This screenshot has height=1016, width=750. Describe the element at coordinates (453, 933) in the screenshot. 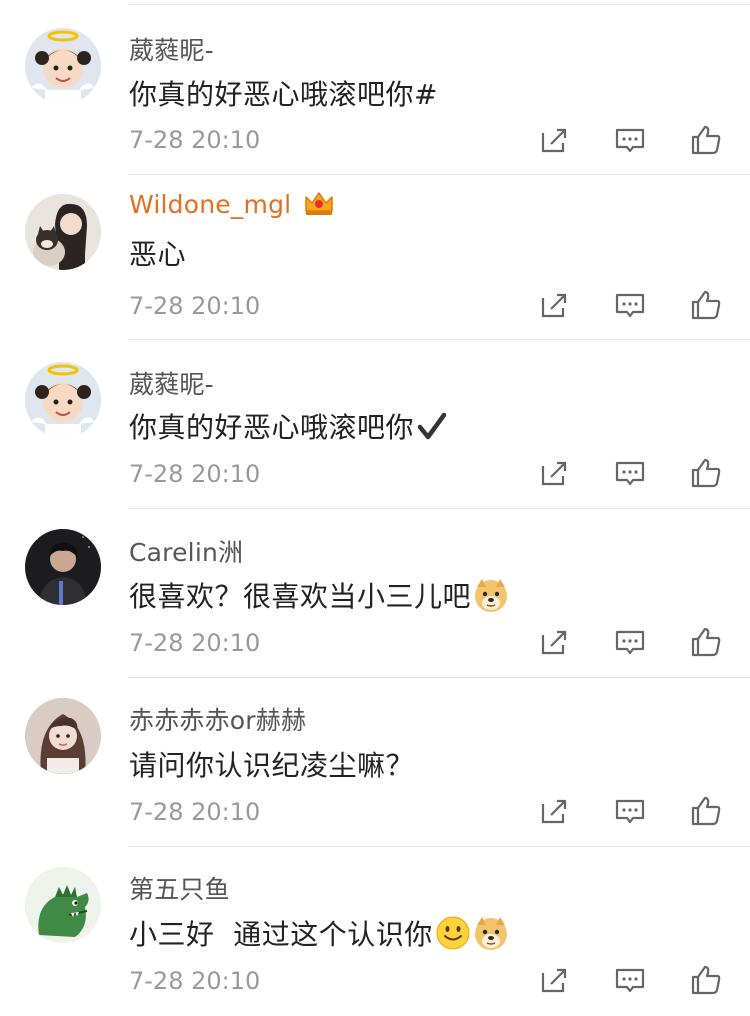

I see `smile-emoji-icon` at that location.